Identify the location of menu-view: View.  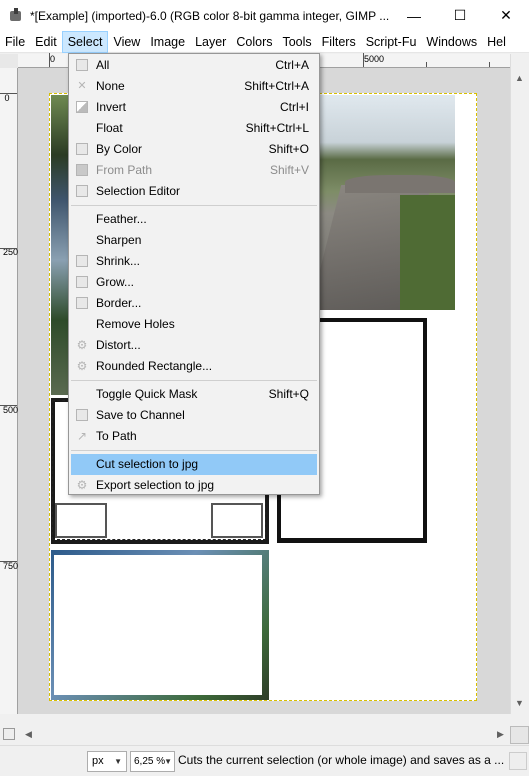
(126, 42).